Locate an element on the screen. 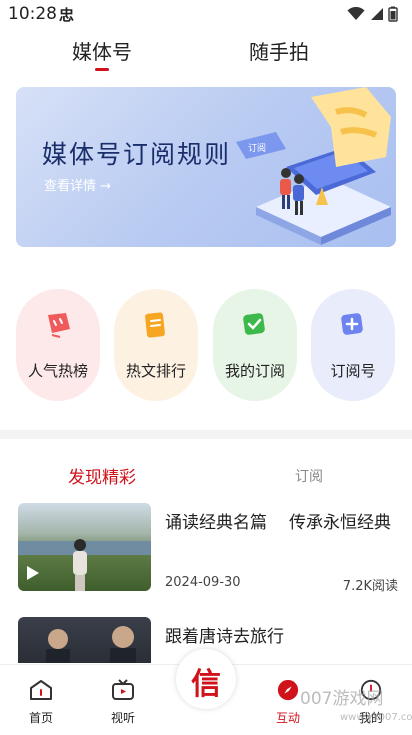 The width and height of the screenshot is (412, 735). tab-subscribed: 订阅 is located at coordinates (309, 476).